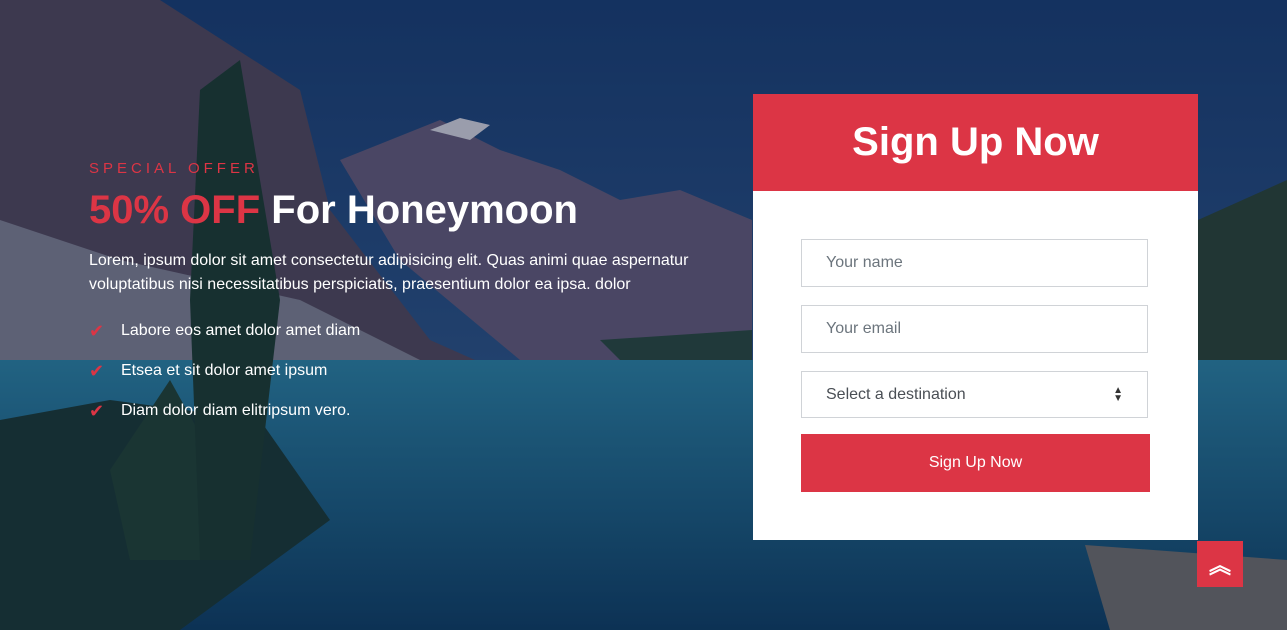 The width and height of the screenshot is (1287, 630). Describe the element at coordinates (974, 329) in the screenshot. I see `email-input: Your email` at that location.